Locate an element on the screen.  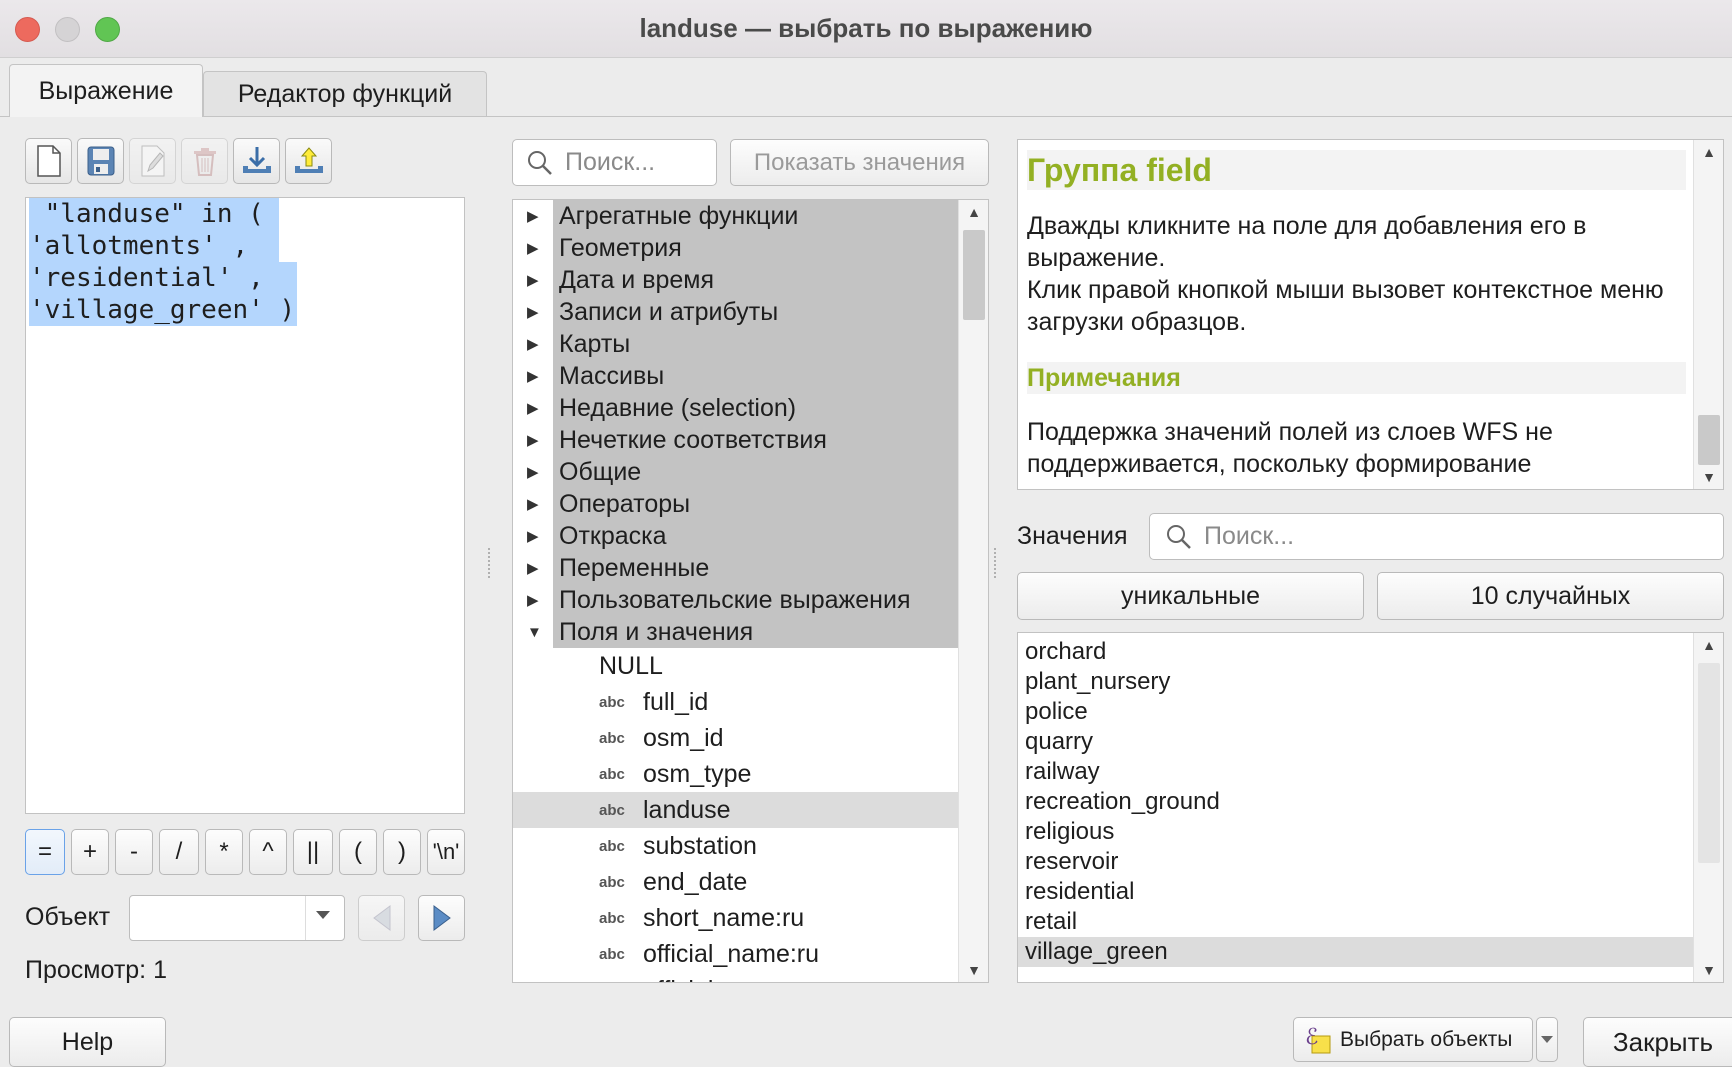
export-expression-button is located at coordinates (308, 161).